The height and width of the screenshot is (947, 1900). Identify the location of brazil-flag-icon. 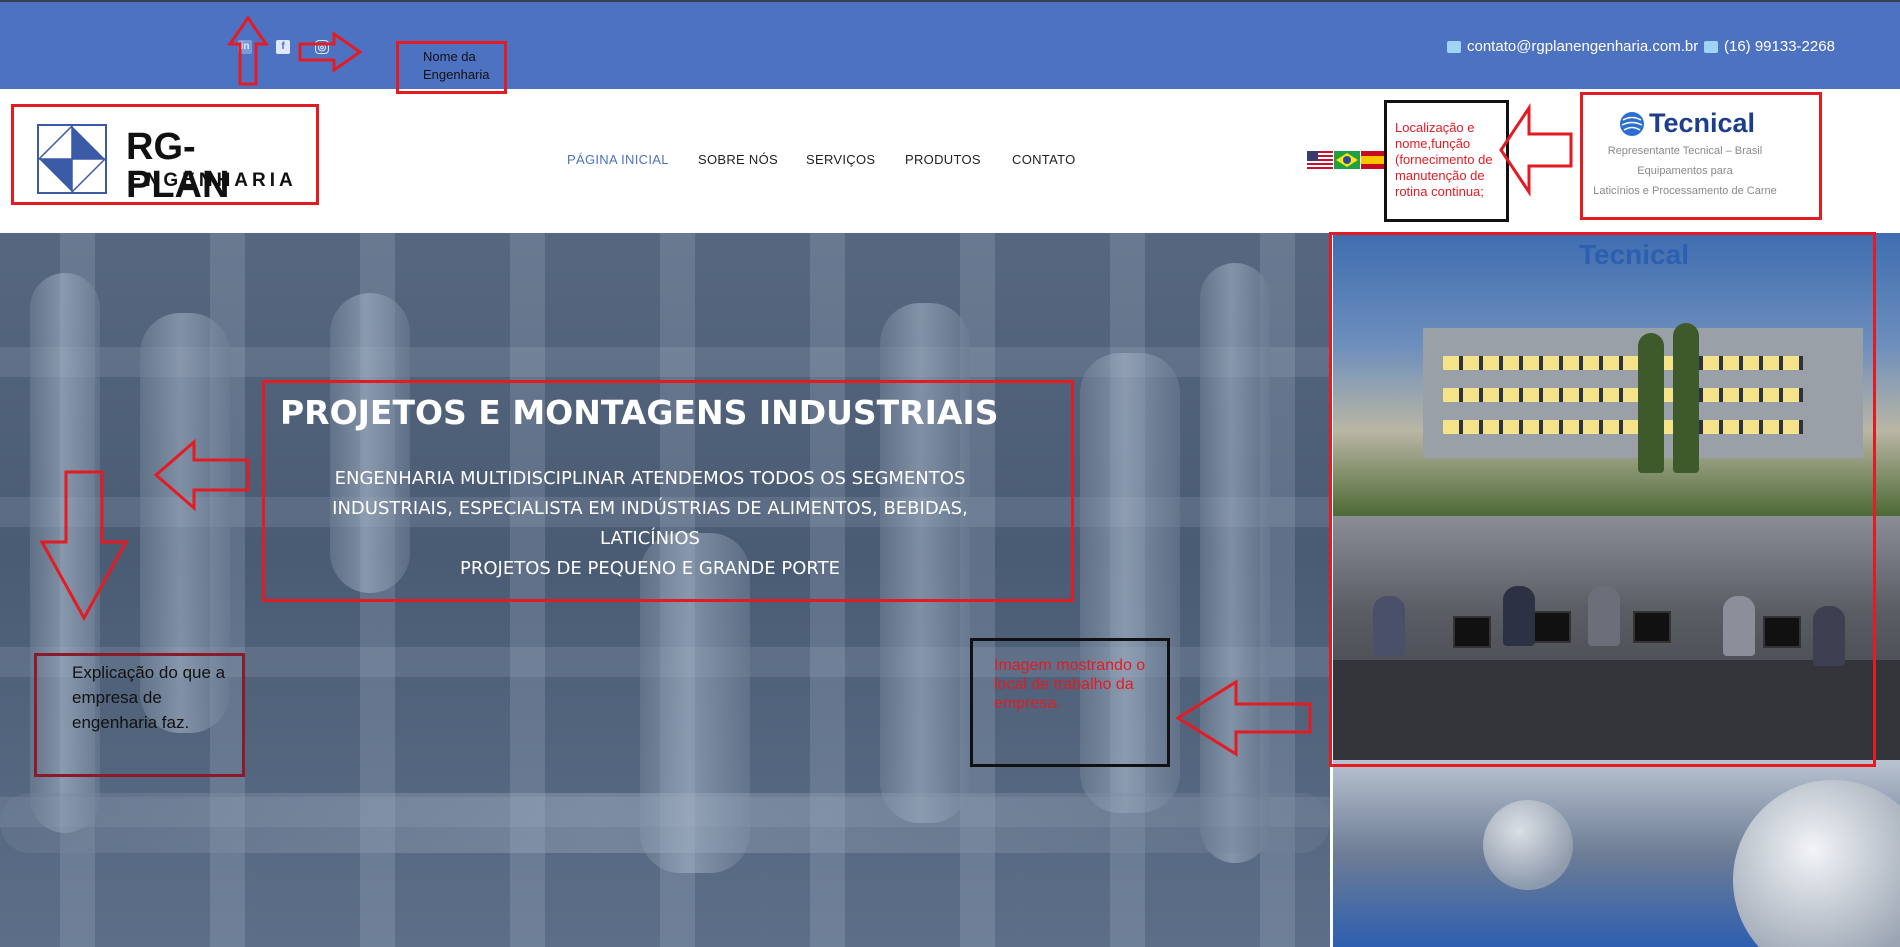
(1347, 160).